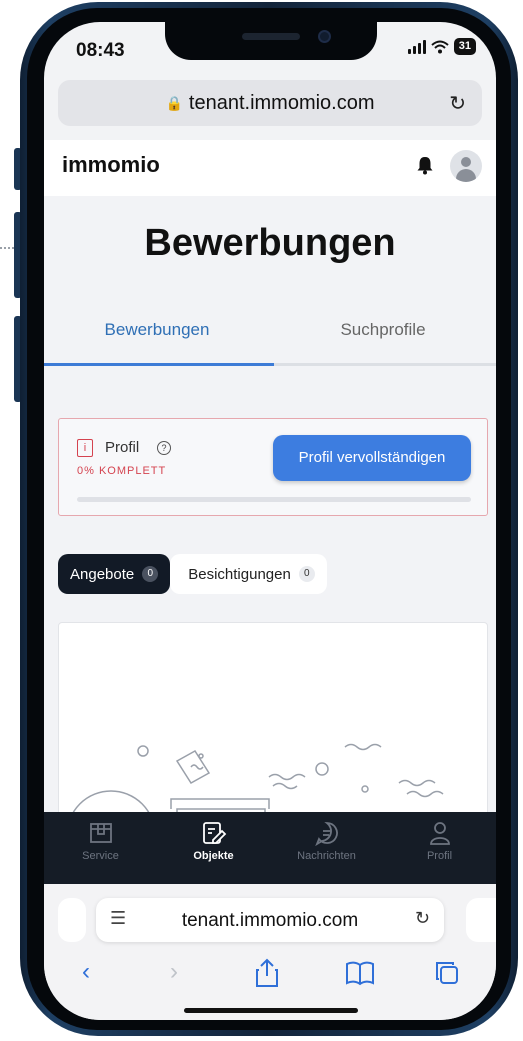  What do you see at coordinates (159, 364) in the screenshot?
I see `active-tab-indicator` at bounding box center [159, 364].